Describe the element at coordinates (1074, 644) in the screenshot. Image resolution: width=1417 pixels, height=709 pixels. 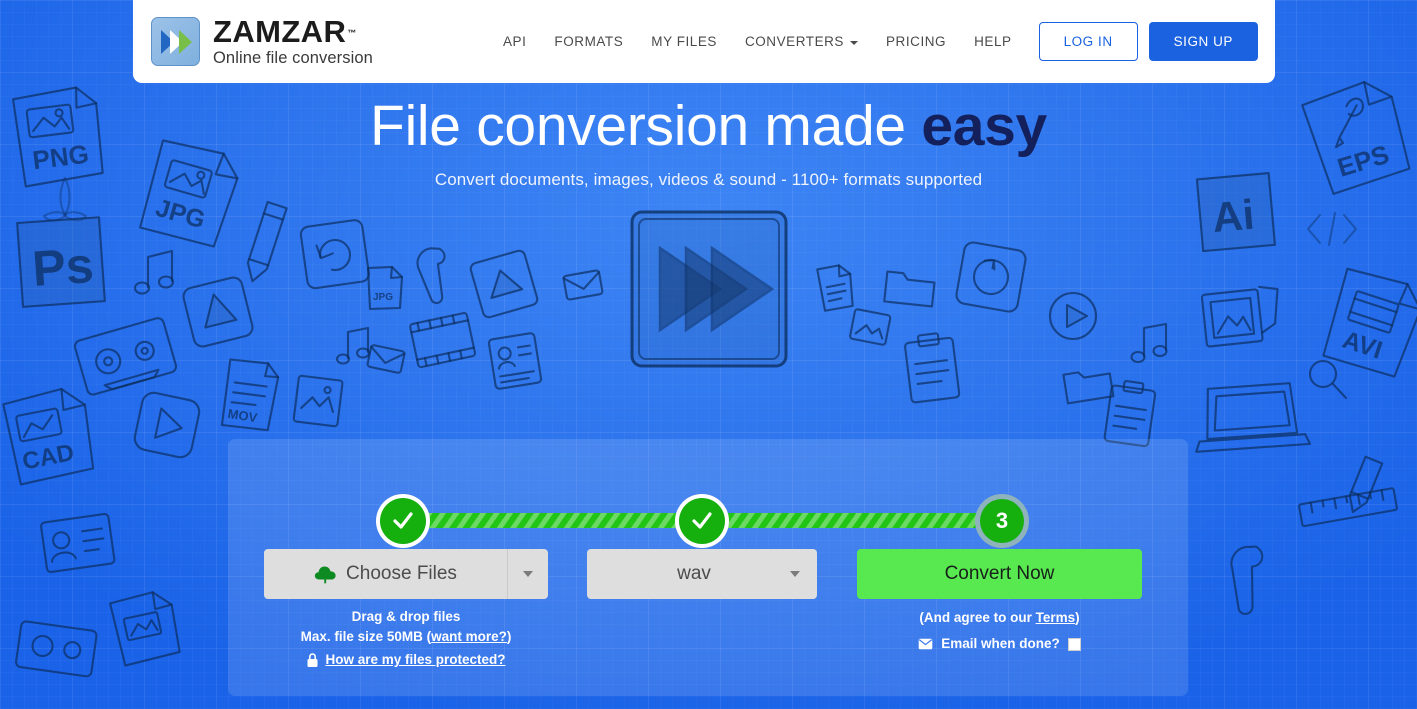
I see `email-when-done-checkbox` at that location.